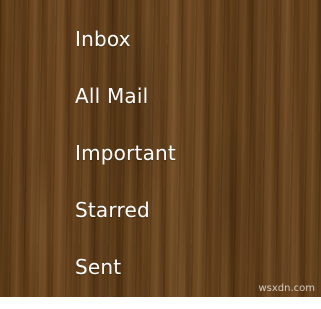 The image size is (321, 309). What do you see at coordinates (125, 280) in the screenshot?
I see `menu-item-sent: Sent` at bounding box center [125, 280].